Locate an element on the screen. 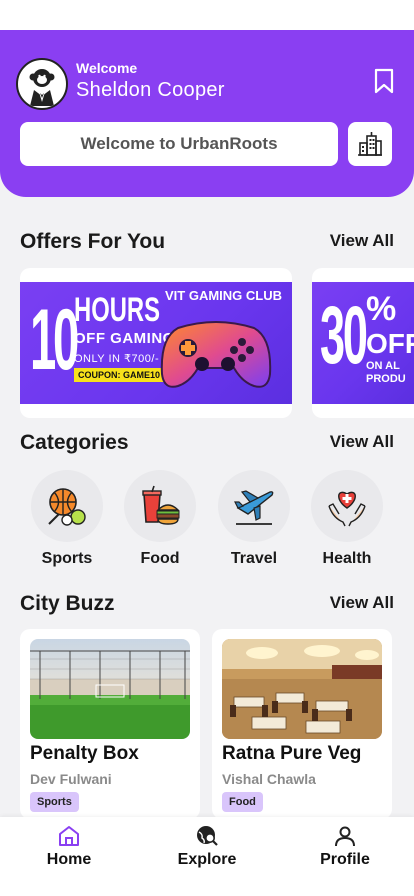 Image resolution: width=414 pixels, height=896 pixels. monkey-avatar-icon is located at coordinates (42, 87).